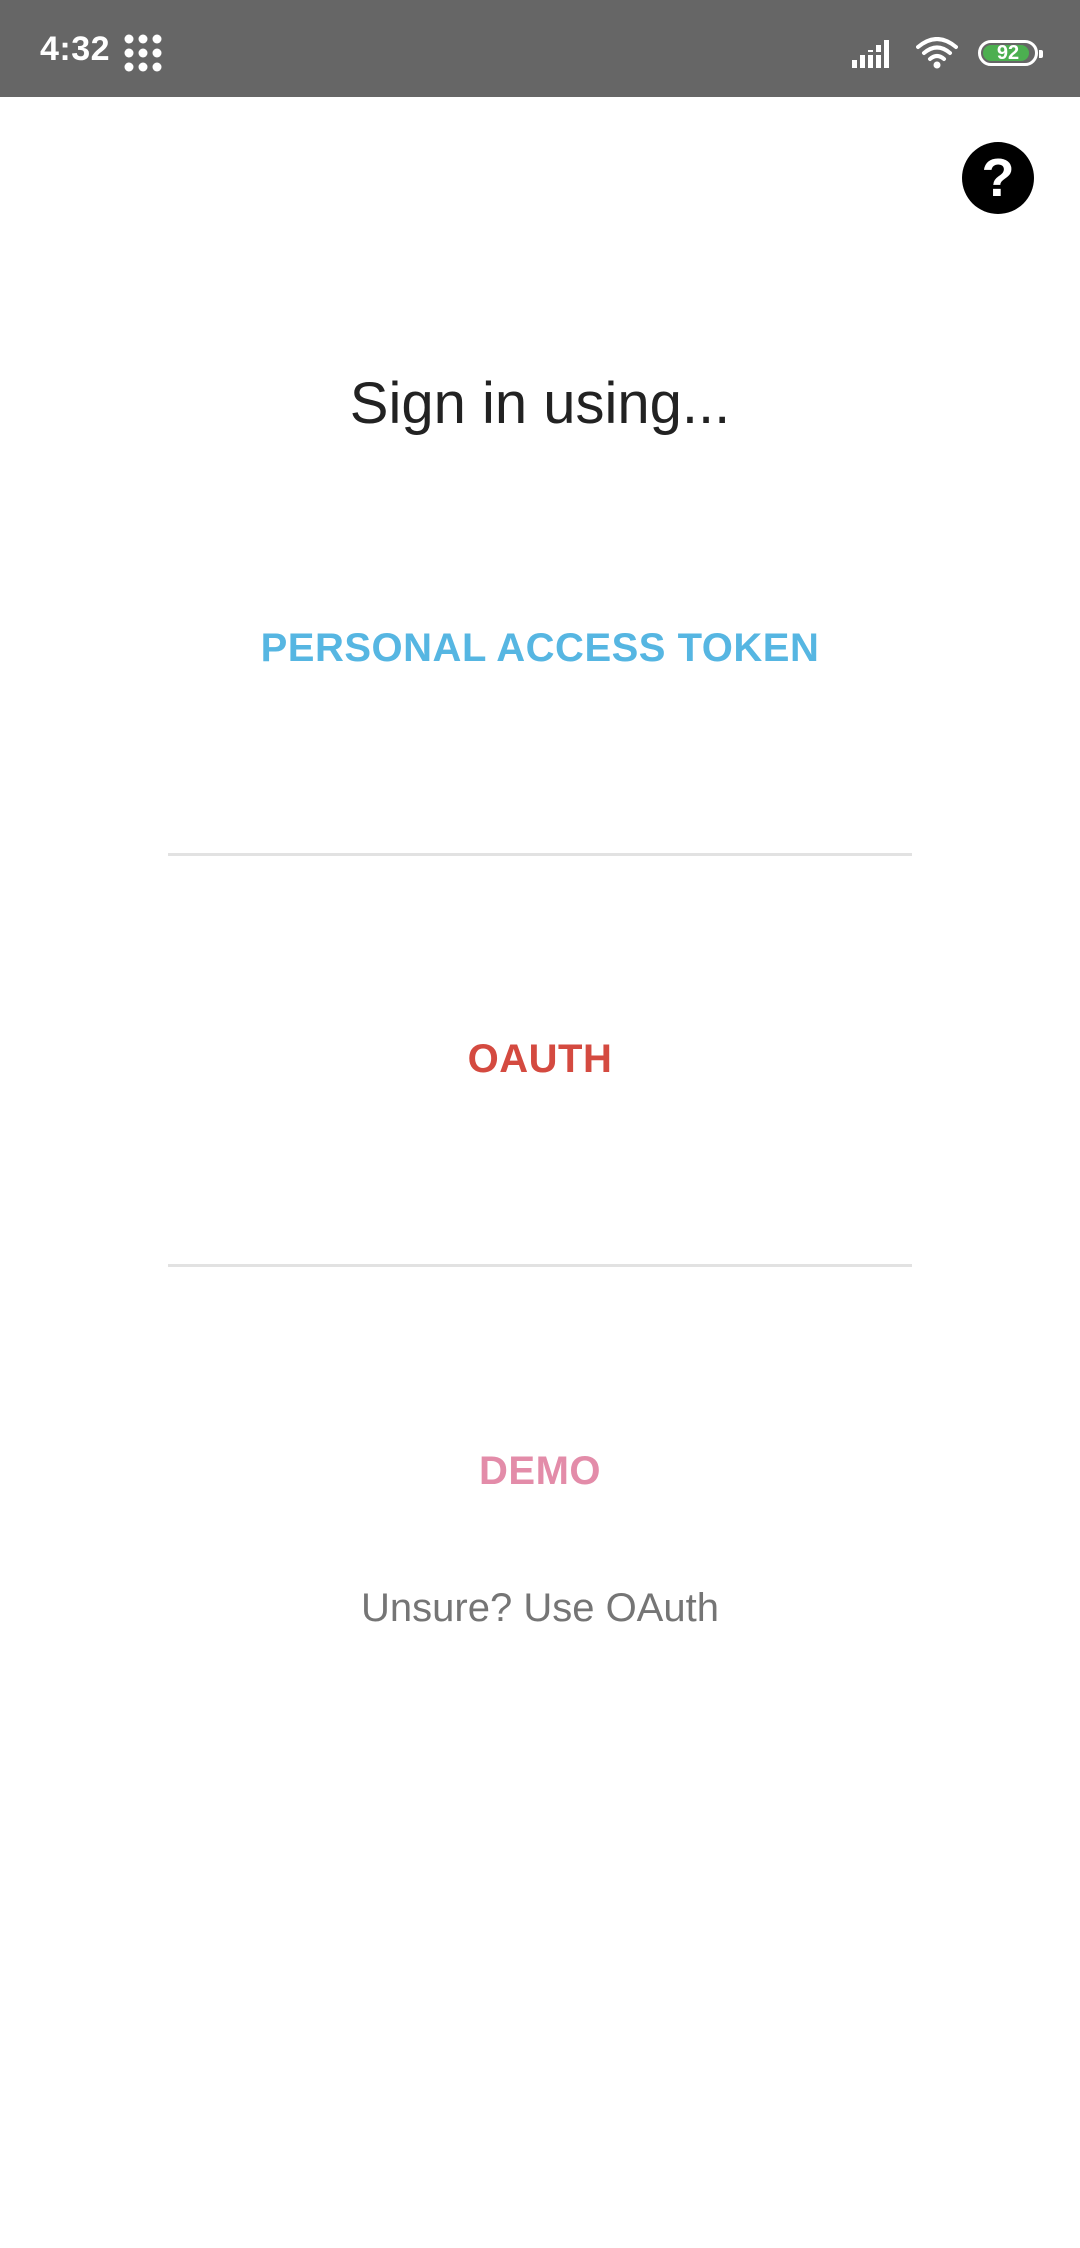 The width and height of the screenshot is (1080, 2248). I want to click on wifi-icon, so click(937, 53).